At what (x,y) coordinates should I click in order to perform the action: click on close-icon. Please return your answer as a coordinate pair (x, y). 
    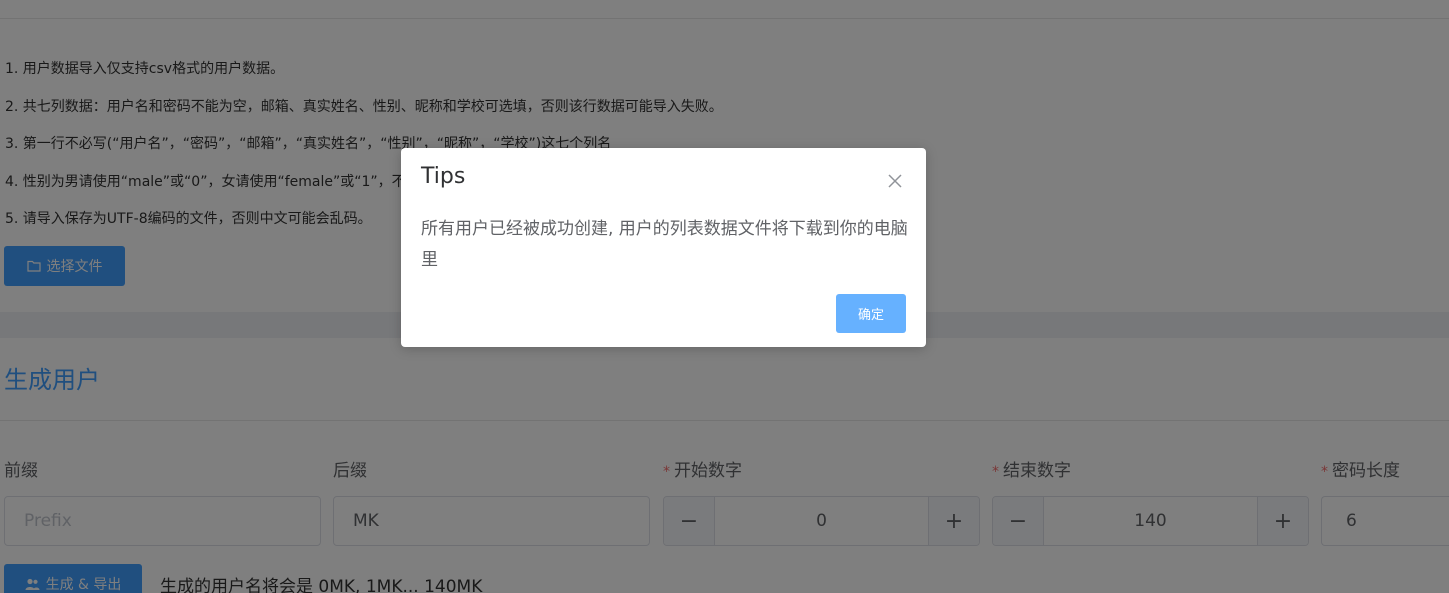
    Looking at the image, I should click on (895, 181).